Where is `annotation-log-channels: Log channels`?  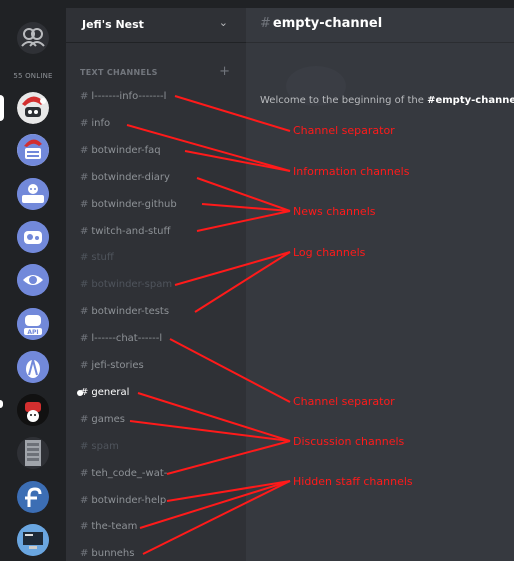 annotation-log-channels: Log channels is located at coordinates (329, 252).